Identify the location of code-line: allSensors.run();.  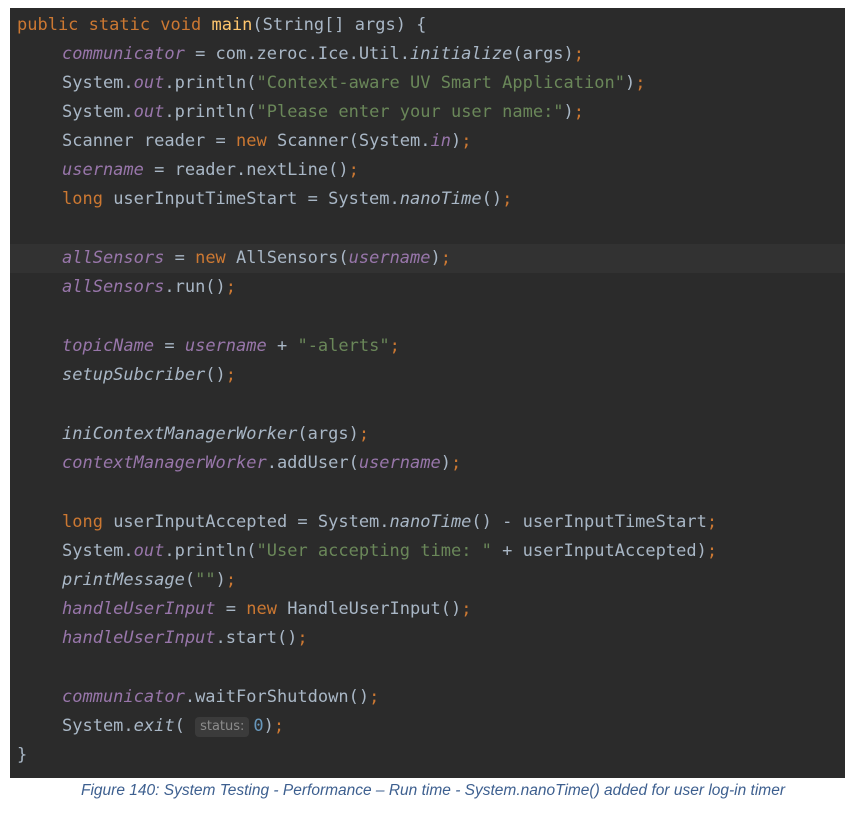
(427, 287).